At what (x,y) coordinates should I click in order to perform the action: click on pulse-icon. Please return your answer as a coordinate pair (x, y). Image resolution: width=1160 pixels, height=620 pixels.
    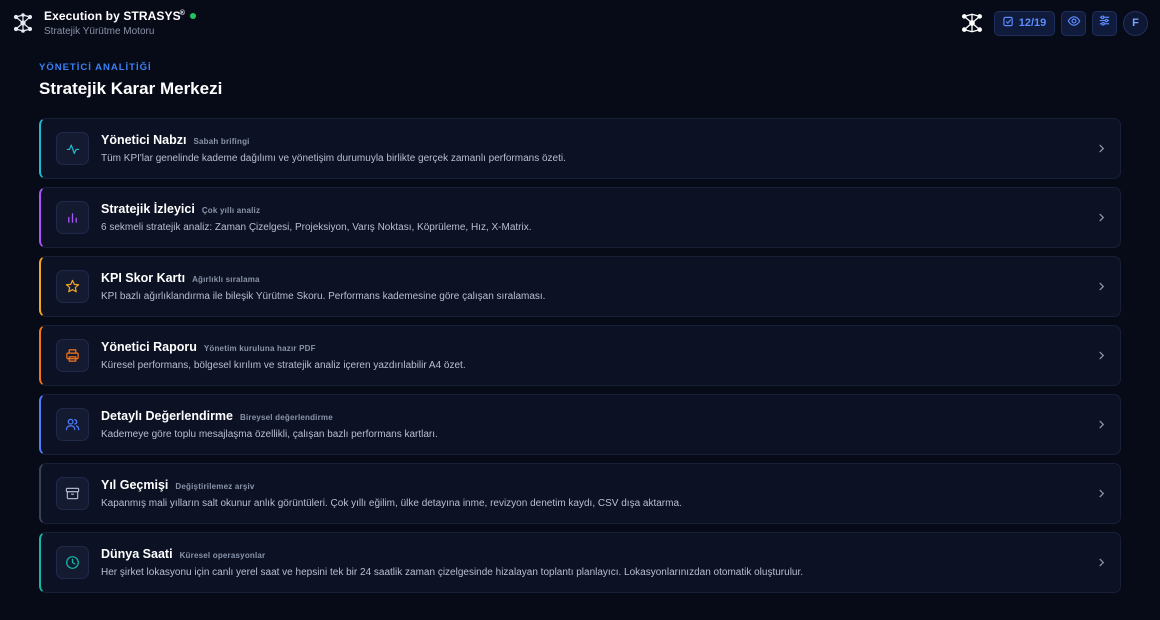
    Looking at the image, I should click on (72, 148).